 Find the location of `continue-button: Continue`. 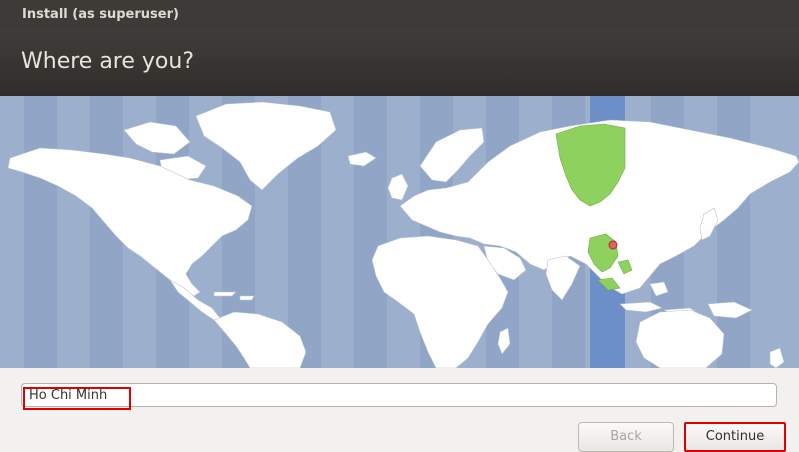

continue-button: Continue is located at coordinates (735, 437).